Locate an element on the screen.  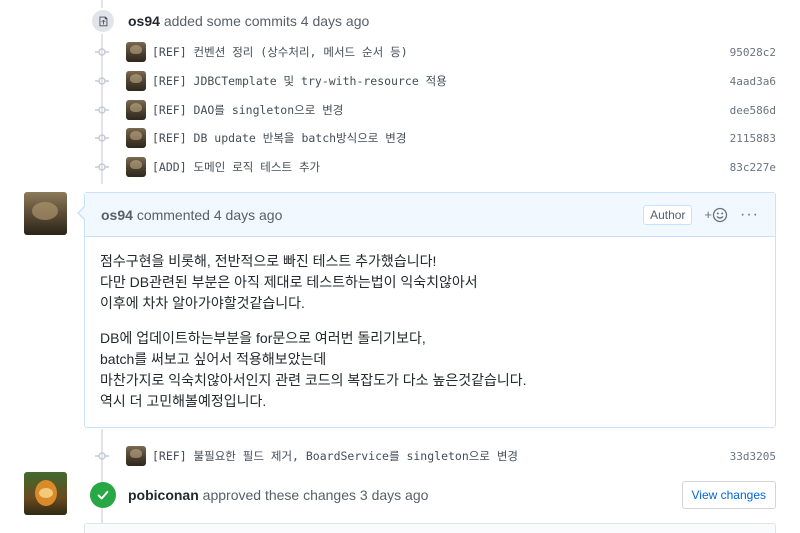
view-changes-button: View changes is located at coordinates (728, 495).